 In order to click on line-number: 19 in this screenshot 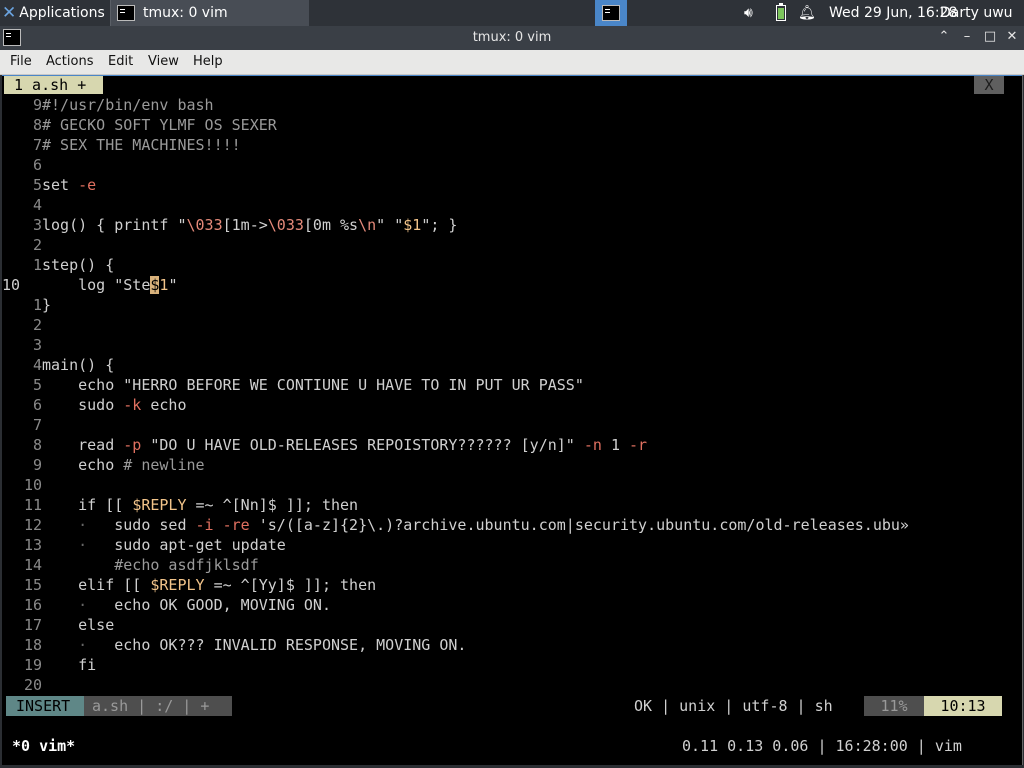, I will do `click(32, 665)`.